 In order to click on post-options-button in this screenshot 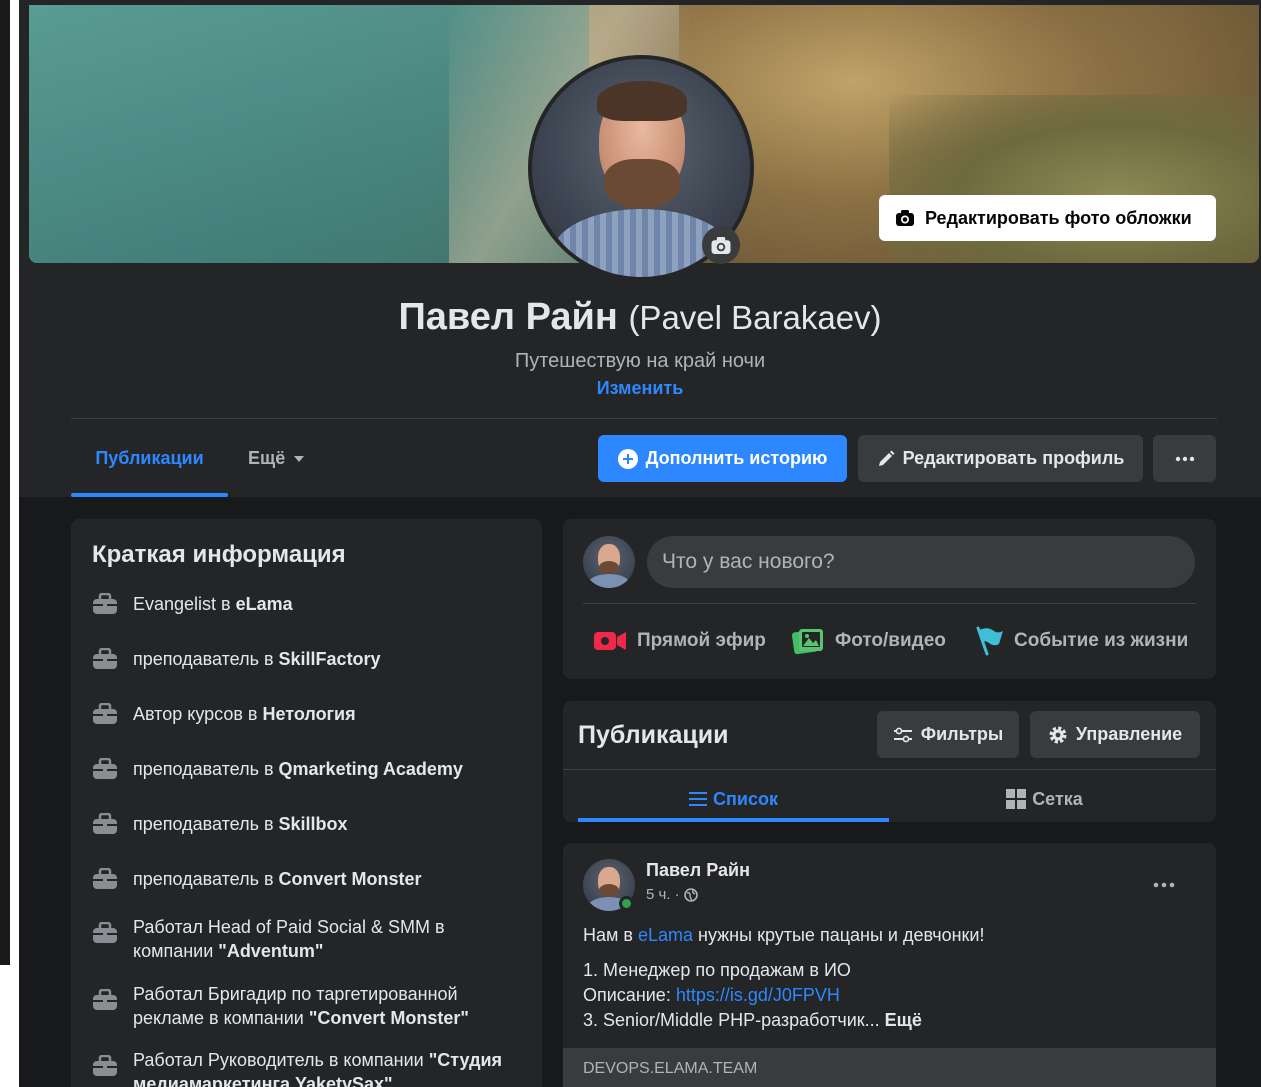, I will do `click(1164, 881)`.